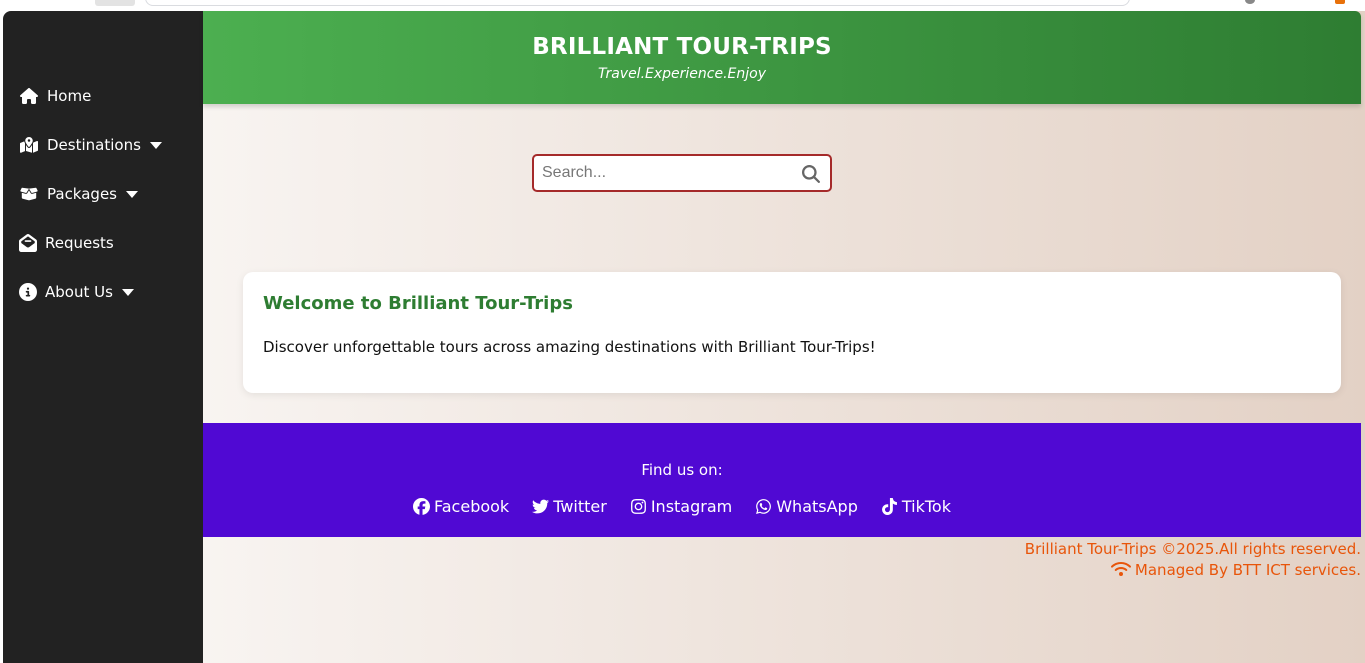  I want to click on info-circle-icon, so click(28, 292).